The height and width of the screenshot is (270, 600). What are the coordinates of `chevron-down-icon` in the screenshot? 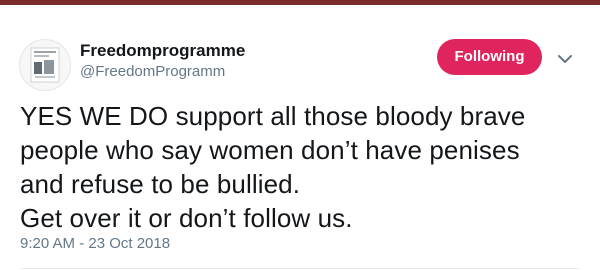 It's located at (565, 58).